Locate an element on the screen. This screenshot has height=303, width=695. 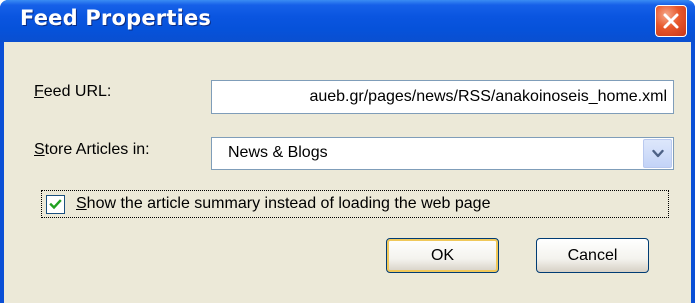
close-icon is located at coordinates (671, 21).